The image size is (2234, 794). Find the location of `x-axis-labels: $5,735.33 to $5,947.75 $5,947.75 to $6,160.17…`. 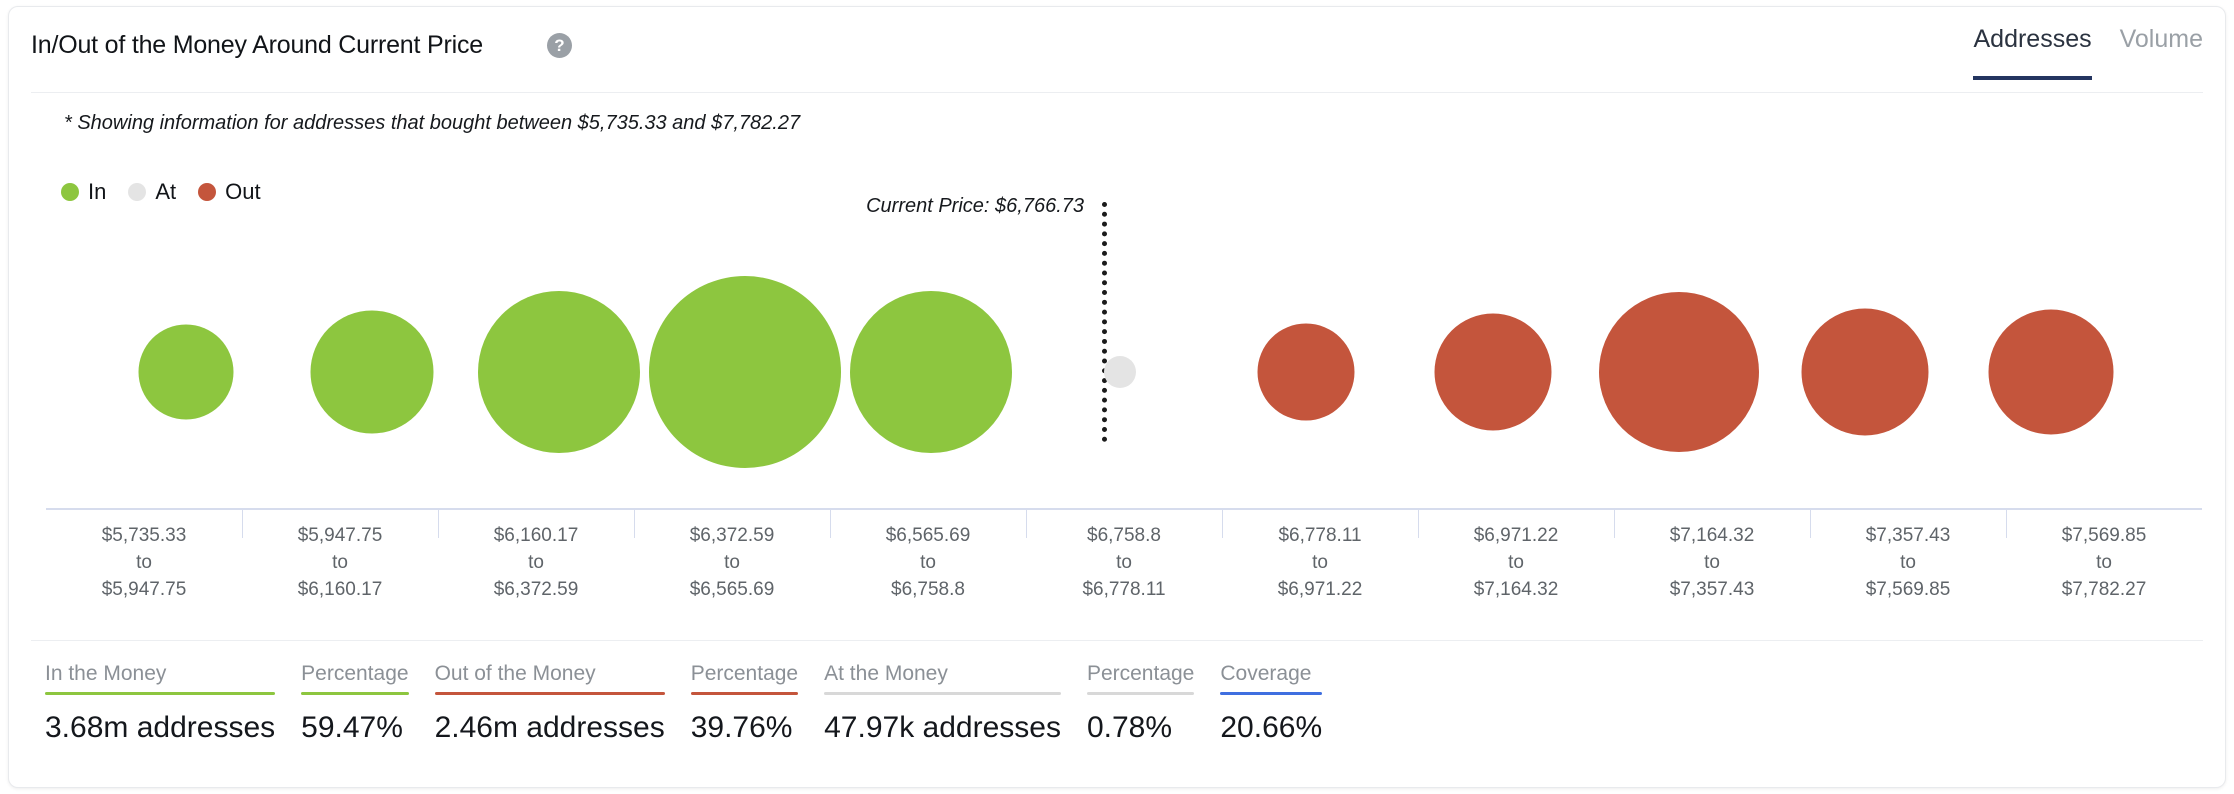

x-axis-labels: $5,735.33 to $5,947.75 $5,947.75 to $6,160.17… is located at coordinates (1124, 566).